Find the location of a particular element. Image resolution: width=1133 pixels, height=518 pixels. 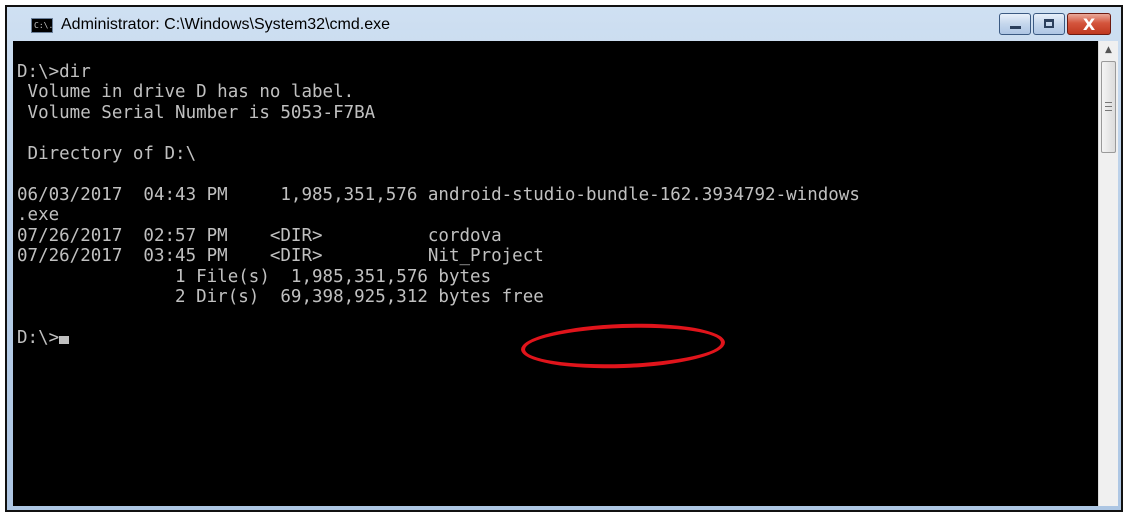

maximize-icon is located at coordinates (1049, 23).